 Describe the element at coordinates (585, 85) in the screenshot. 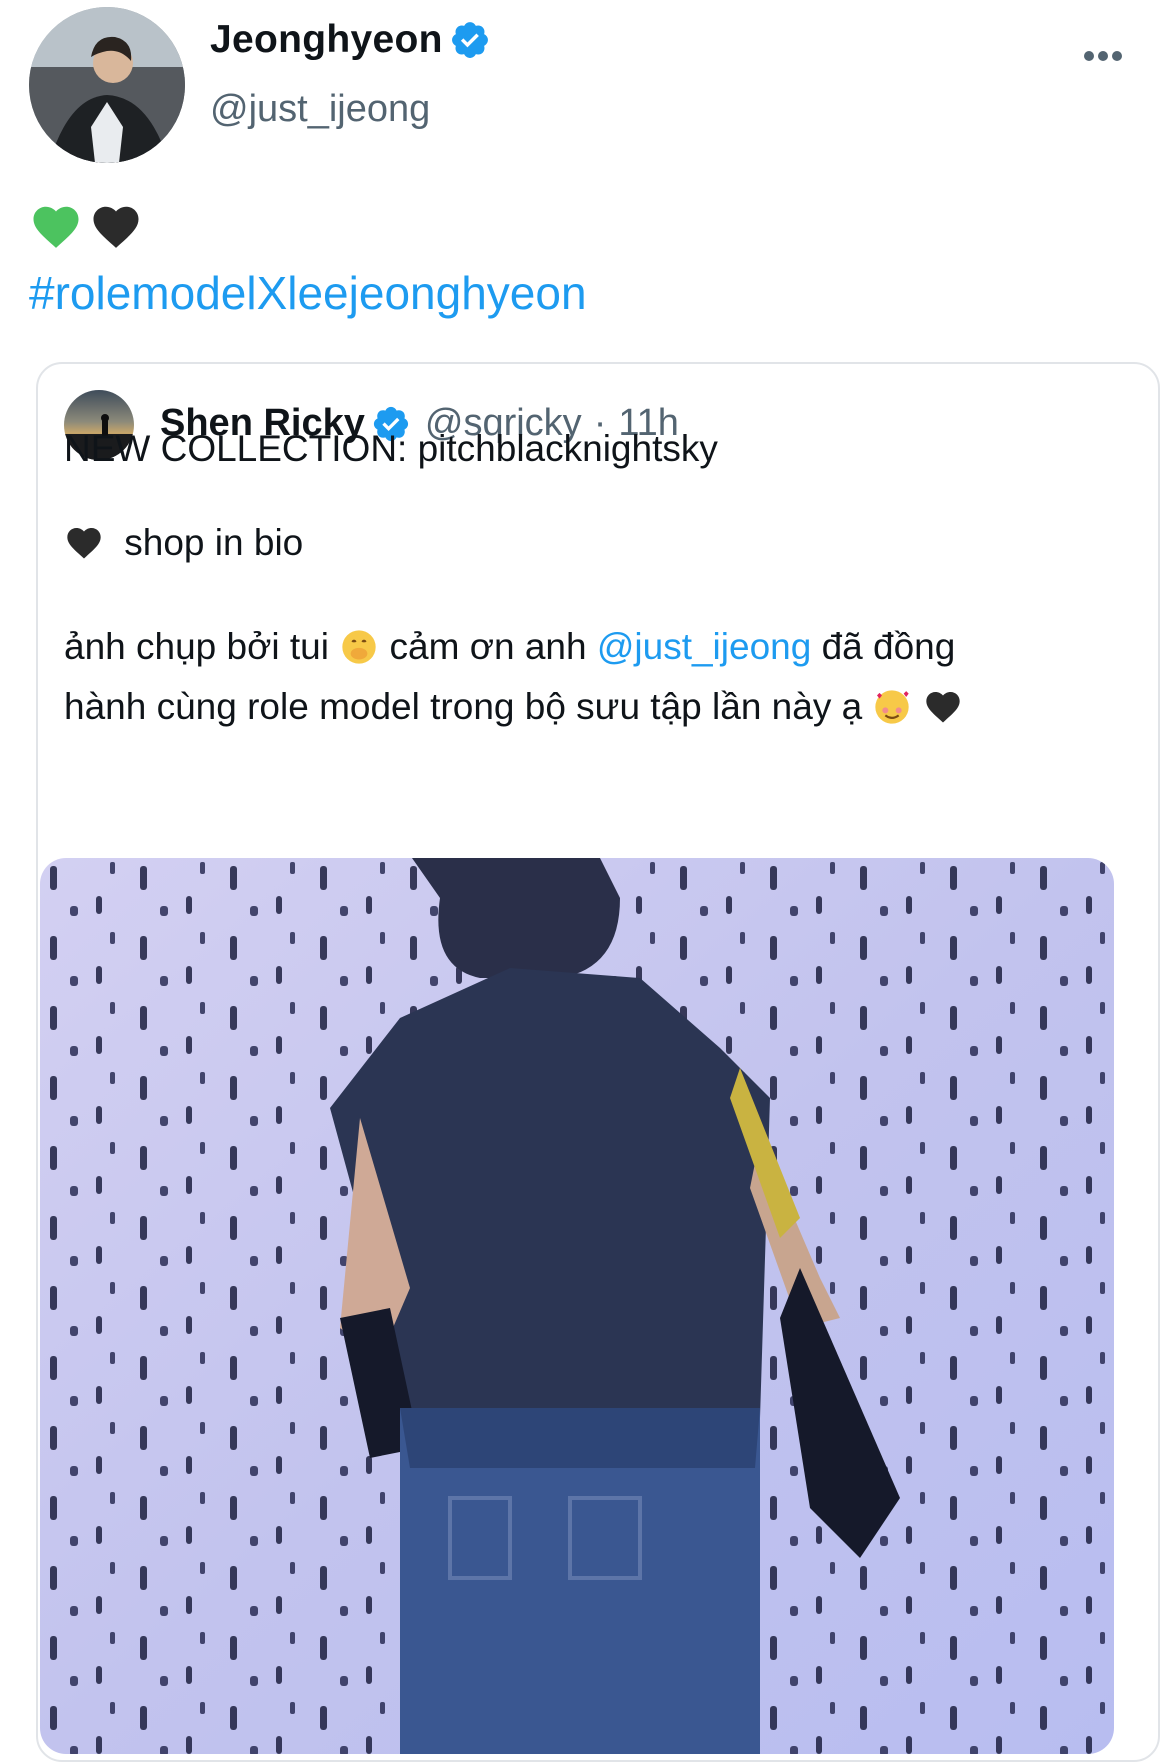

I see `tweet-header: Jeonghyeon @just_ijeong` at that location.